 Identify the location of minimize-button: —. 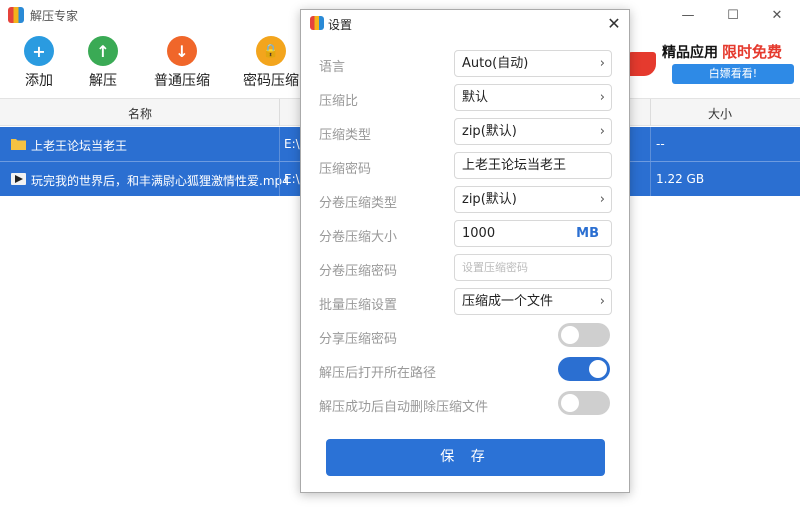
(688, 15).